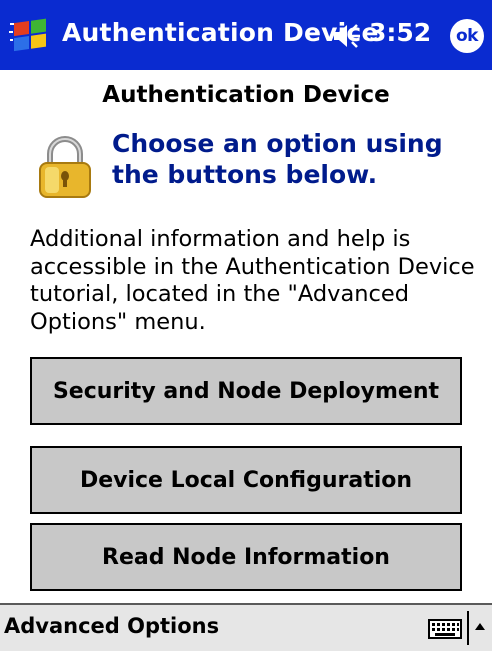 This screenshot has height=651, width=492. I want to click on speaker-icon, so click(348, 36).